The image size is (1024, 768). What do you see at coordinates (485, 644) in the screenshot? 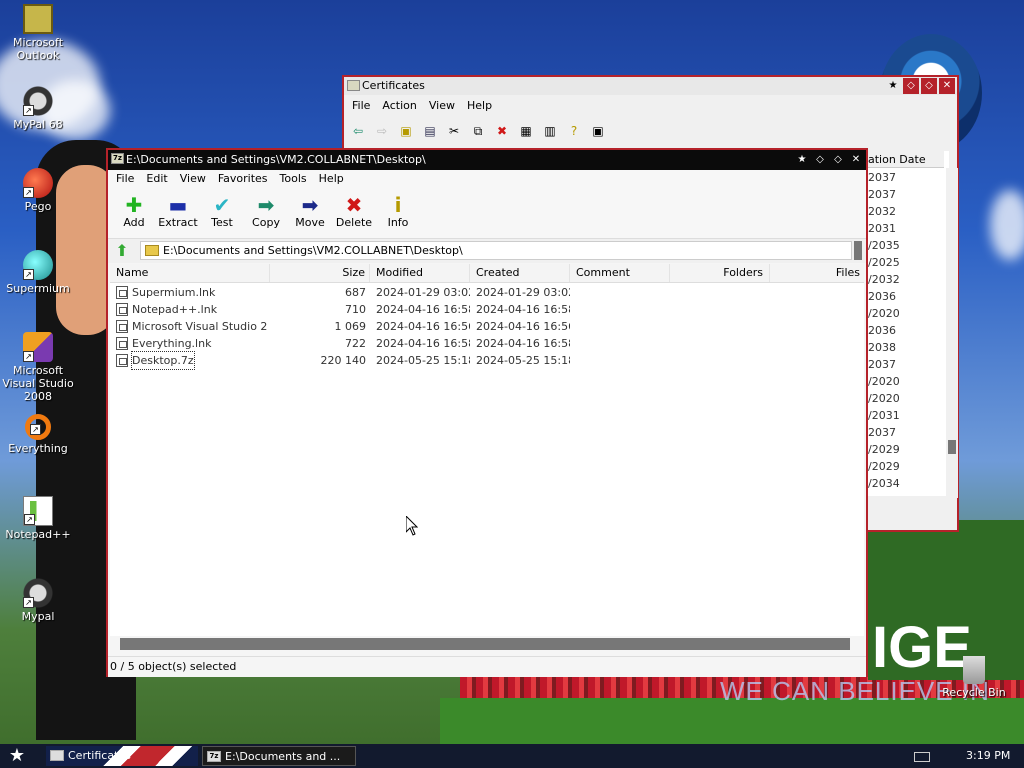
I see `horizontal-scrollbar` at bounding box center [485, 644].